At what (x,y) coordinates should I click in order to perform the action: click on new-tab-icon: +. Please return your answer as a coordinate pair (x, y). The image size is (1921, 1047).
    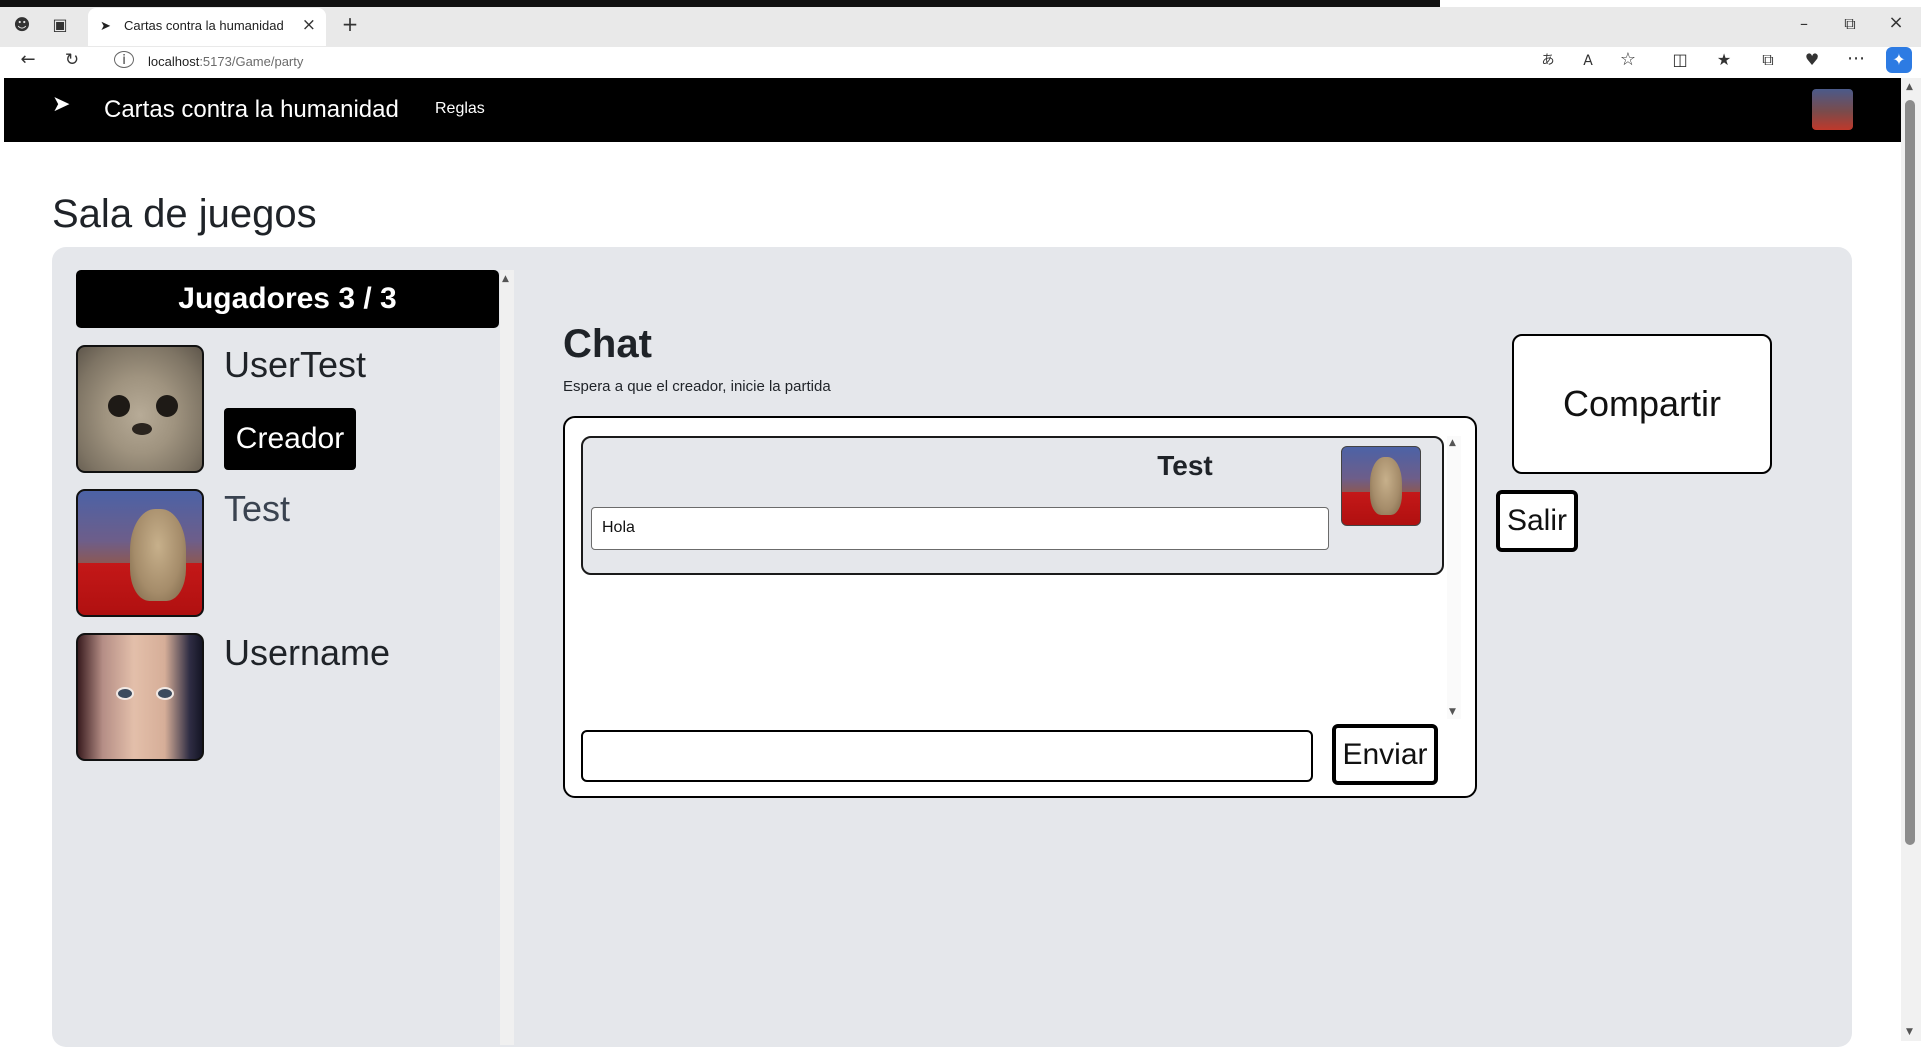
    Looking at the image, I should click on (350, 24).